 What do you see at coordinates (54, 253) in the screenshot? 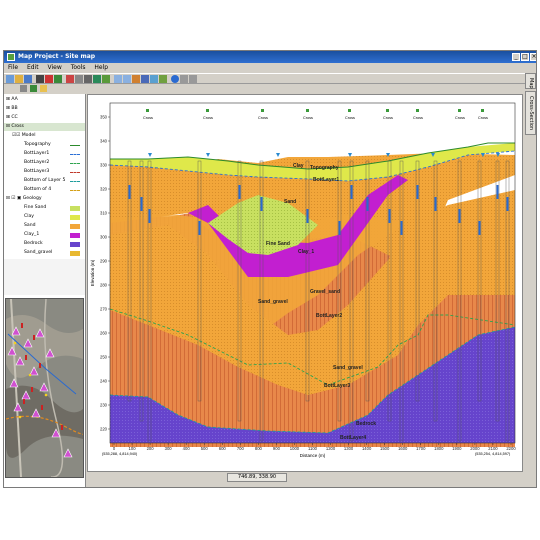
I see `legend-sand-gravel: Sand_gravel` at bounding box center [54, 253].